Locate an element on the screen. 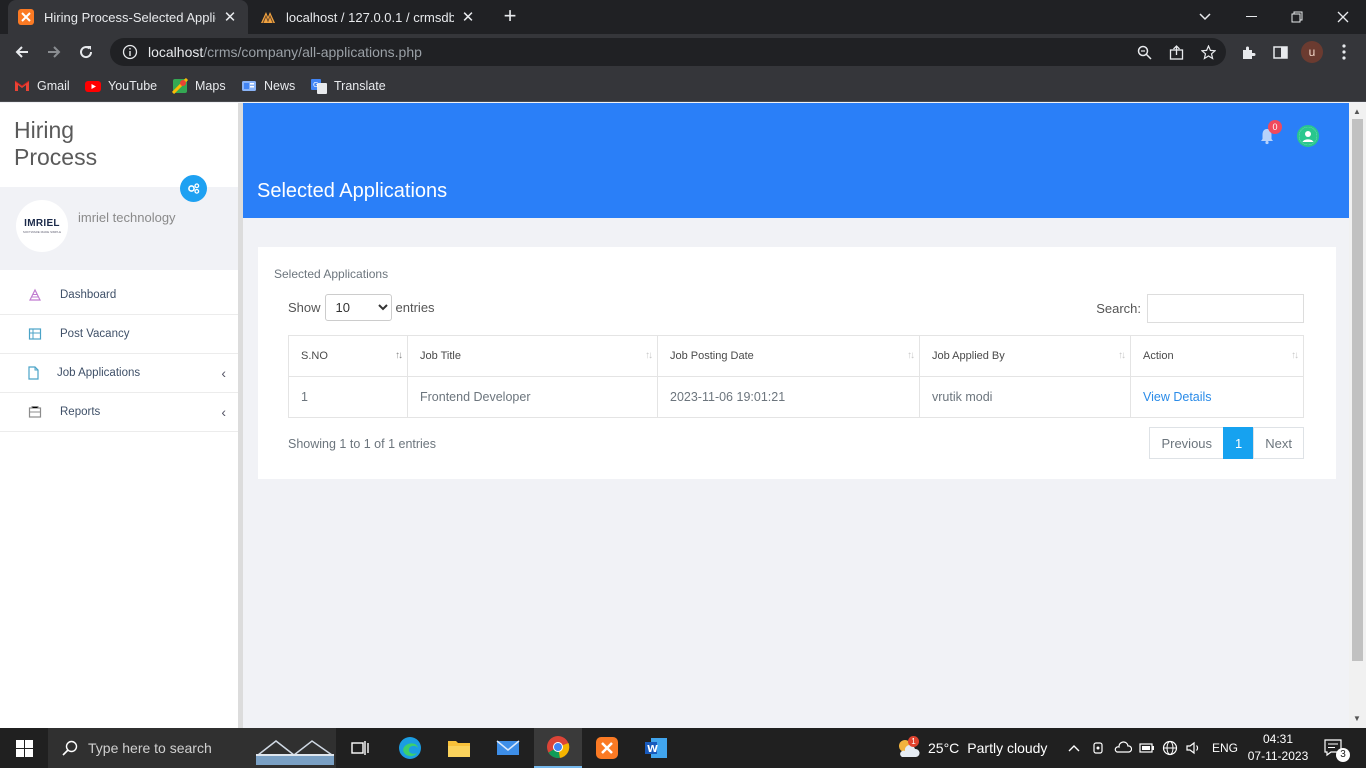 The height and width of the screenshot is (768, 1366). new-tab-button: + is located at coordinates (510, 17).